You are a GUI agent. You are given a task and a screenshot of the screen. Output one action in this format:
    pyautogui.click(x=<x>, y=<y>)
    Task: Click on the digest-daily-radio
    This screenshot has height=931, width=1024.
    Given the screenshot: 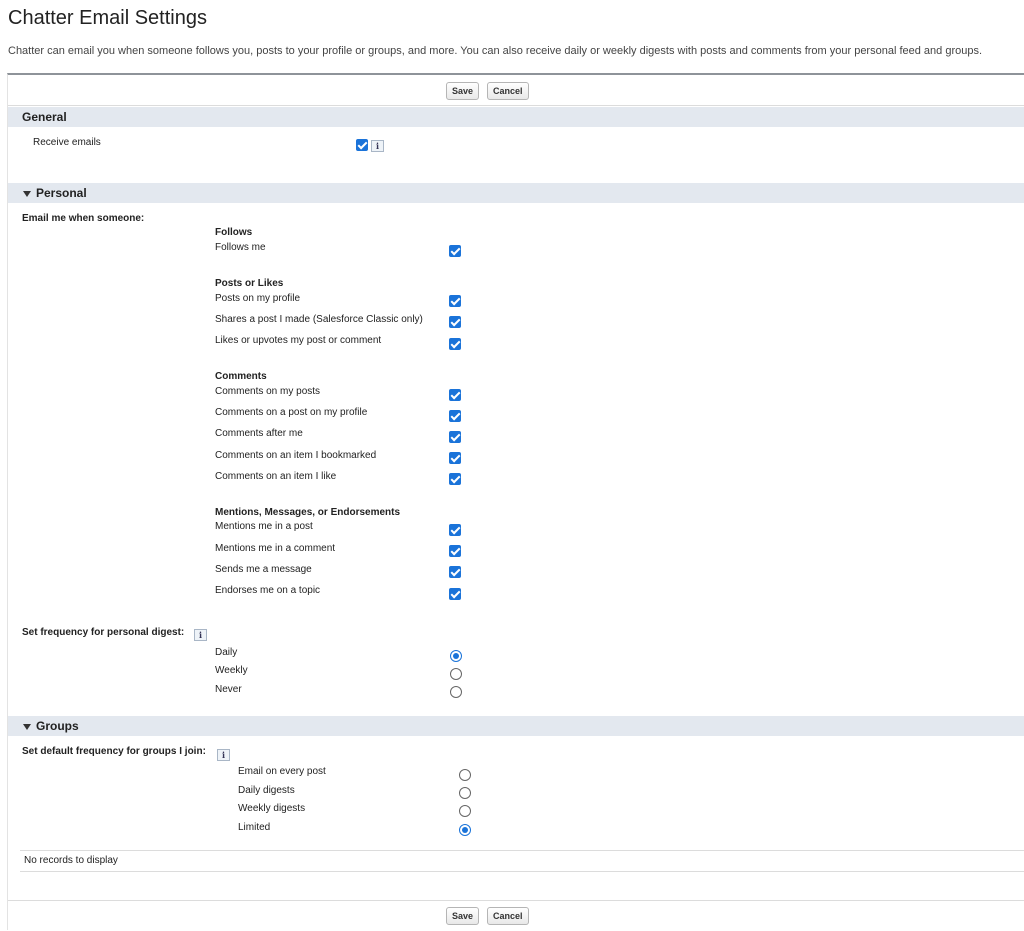 What is the action you would take?
    pyautogui.click(x=456, y=656)
    